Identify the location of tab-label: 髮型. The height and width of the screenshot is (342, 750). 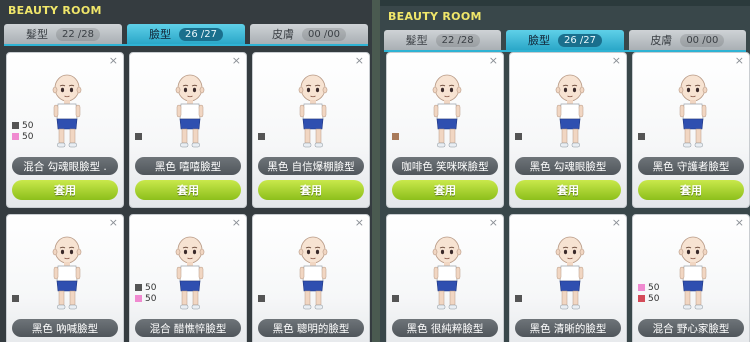
(416, 40).